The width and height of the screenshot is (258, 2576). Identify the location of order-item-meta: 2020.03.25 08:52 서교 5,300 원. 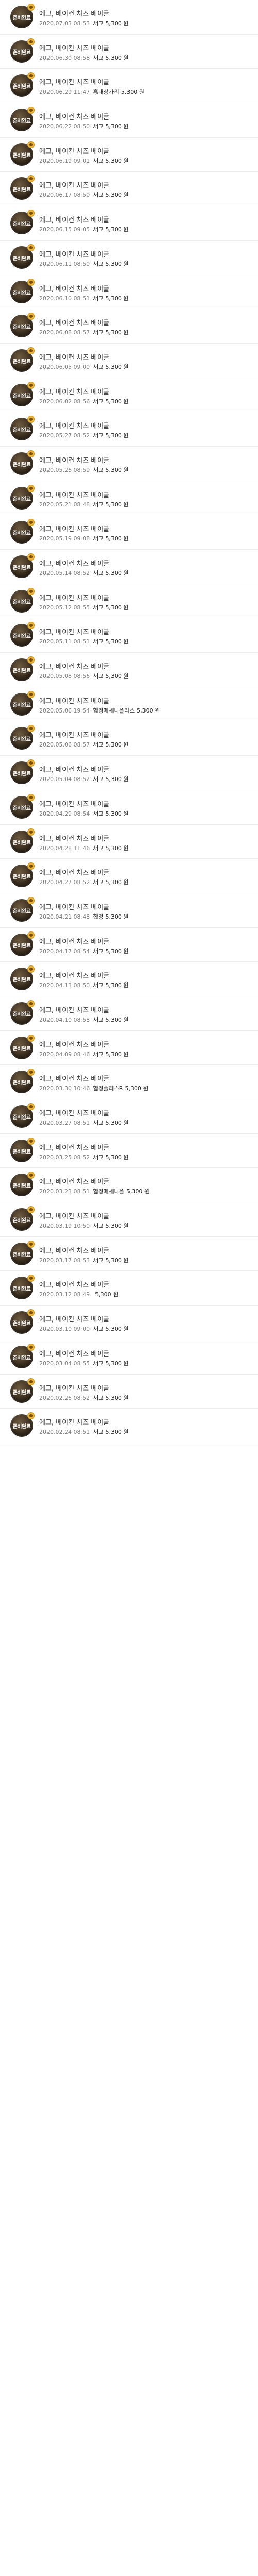
(84, 1157).